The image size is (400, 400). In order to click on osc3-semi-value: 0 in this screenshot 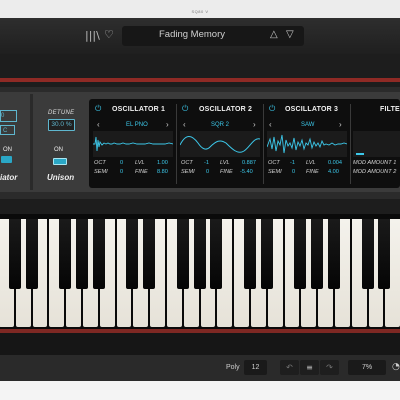, I will do `click(293, 172)`.